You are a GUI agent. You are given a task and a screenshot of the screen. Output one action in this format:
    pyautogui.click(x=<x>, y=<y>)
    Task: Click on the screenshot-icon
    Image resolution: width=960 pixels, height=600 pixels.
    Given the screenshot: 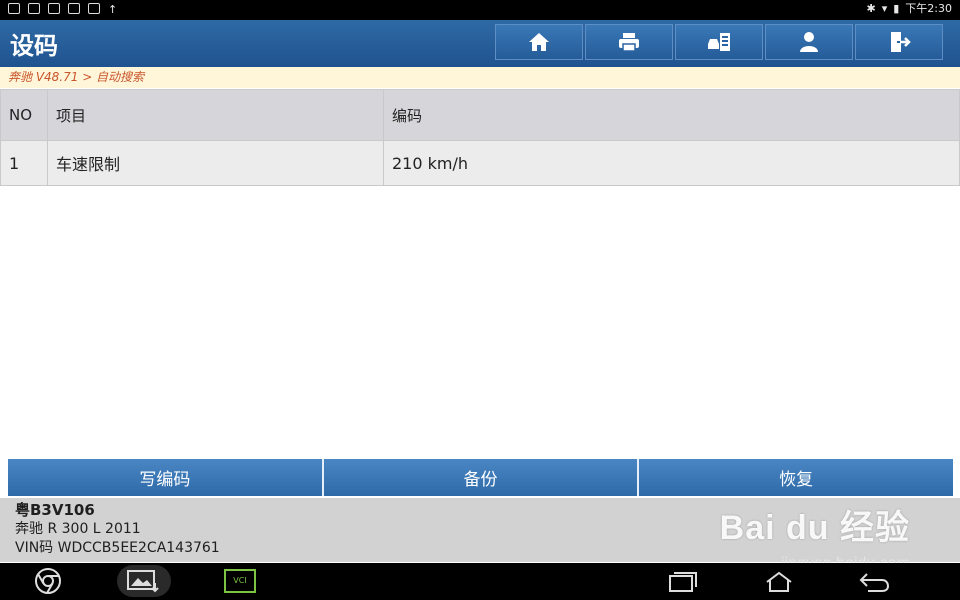 What is the action you would take?
    pyautogui.click(x=34, y=8)
    